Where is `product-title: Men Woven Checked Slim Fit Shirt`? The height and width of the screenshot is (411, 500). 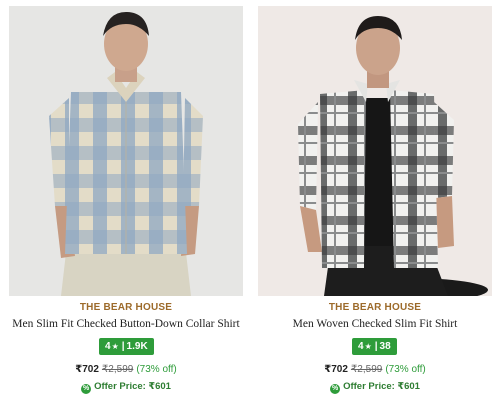
product-title: Men Woven Checked Slim Fit Shirt is located at coordinates (375, 324).